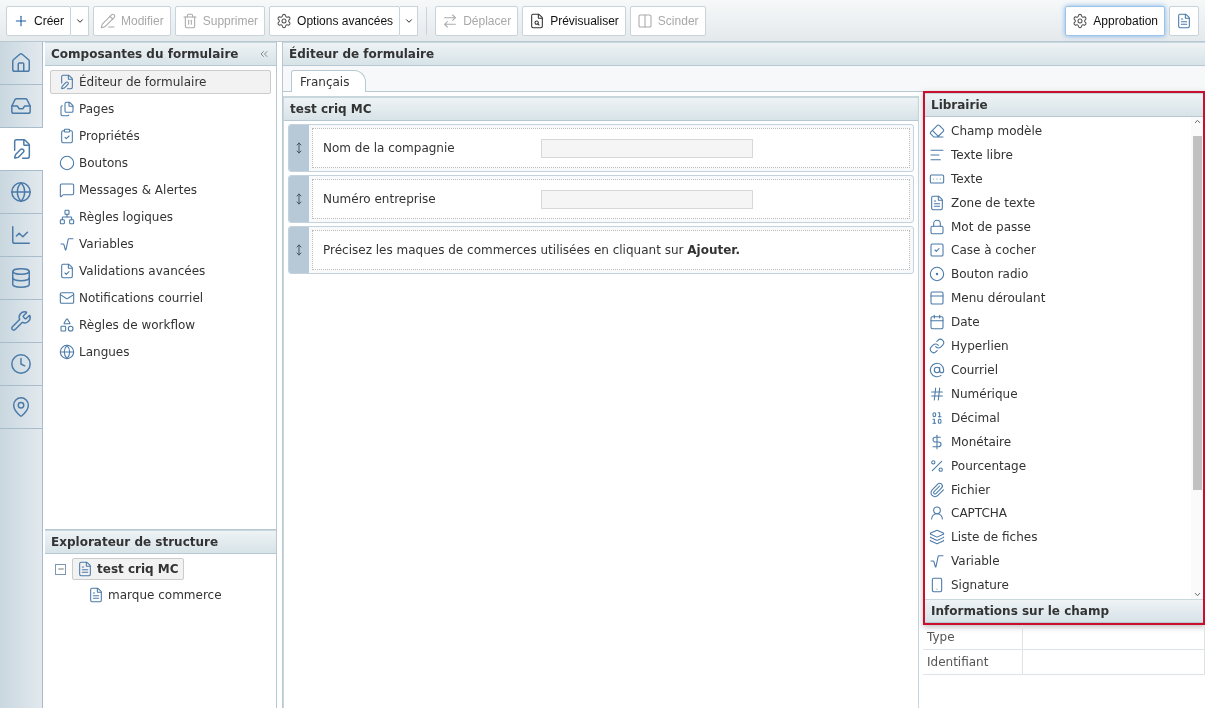 The image size is (1205, 708). Describe the element at coordinates (362, 54) in the screenshot. I see `panel-title: Éditeur de formulaire` at that location.